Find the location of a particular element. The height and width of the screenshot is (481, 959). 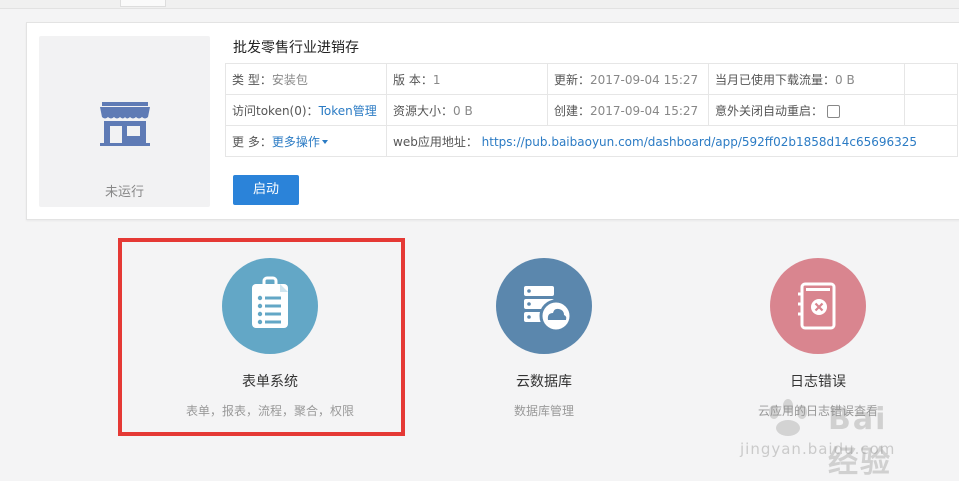

paw-icon is located at coordinates (788, 417).